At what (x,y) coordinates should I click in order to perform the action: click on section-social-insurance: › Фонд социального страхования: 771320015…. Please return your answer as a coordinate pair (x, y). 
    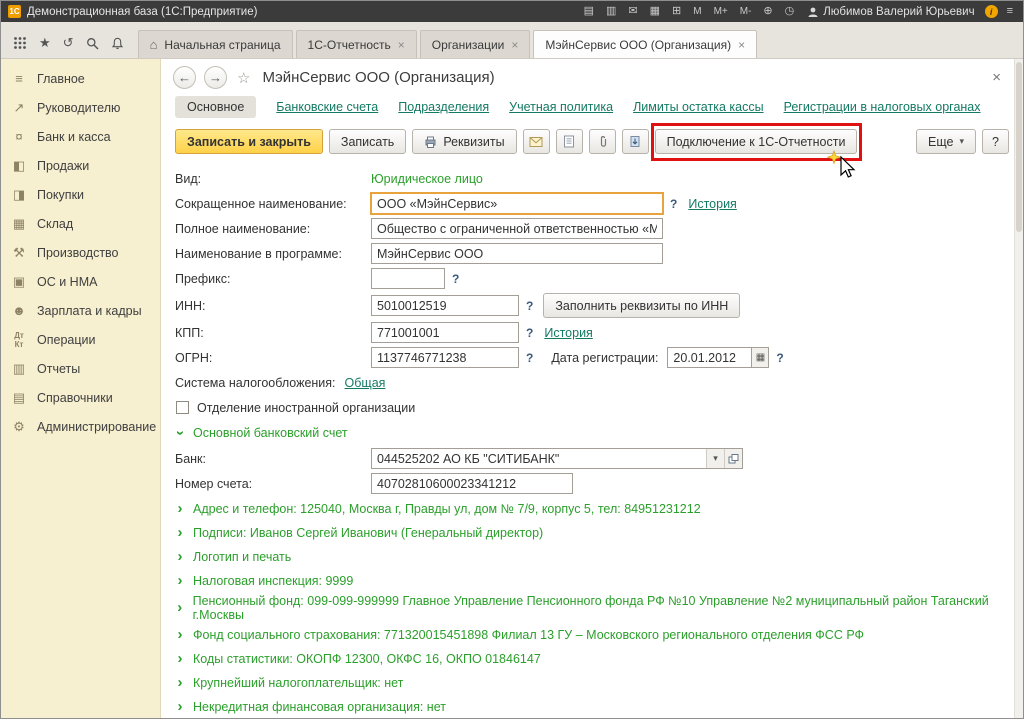
    Looking at the image, I should click on (592, 635).